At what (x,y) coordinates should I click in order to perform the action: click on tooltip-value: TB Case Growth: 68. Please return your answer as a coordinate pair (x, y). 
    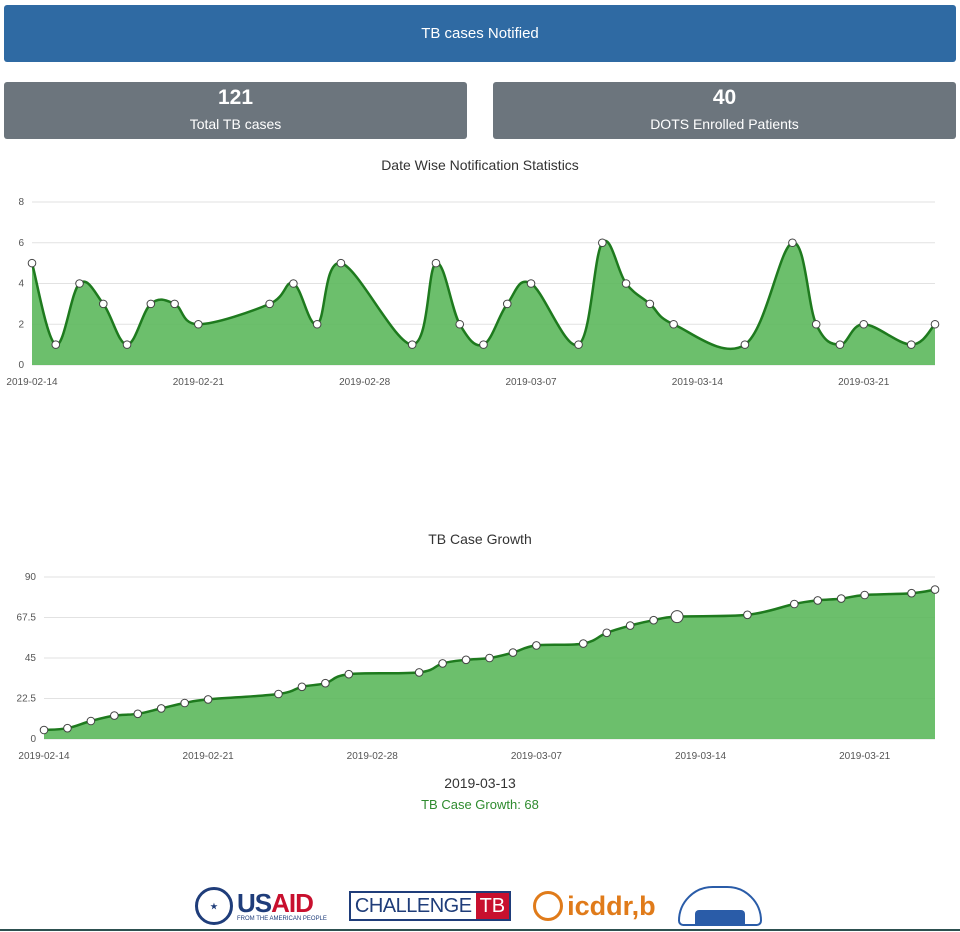
    Looking at the image, I should click on (480, 804).